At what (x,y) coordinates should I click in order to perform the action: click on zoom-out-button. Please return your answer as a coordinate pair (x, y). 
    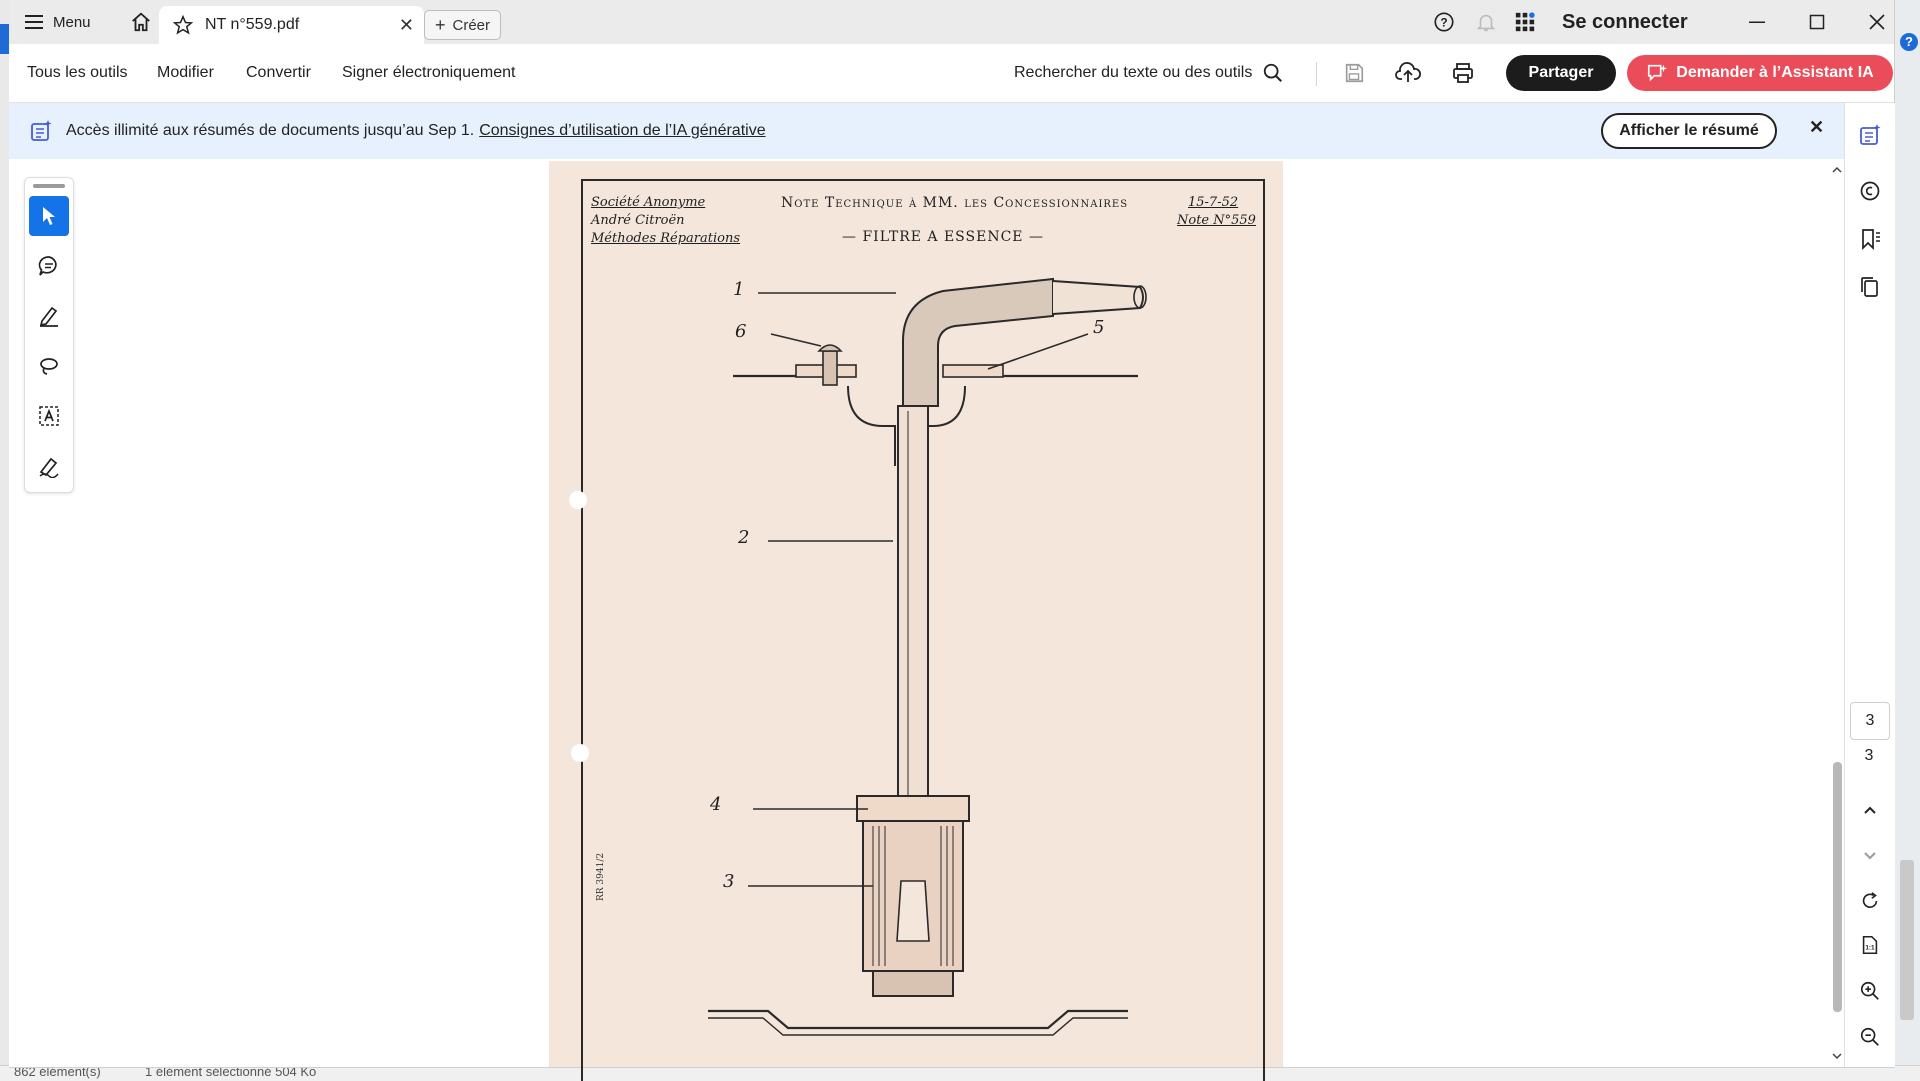
    Looking at the image, I should click on (1870, 1037).